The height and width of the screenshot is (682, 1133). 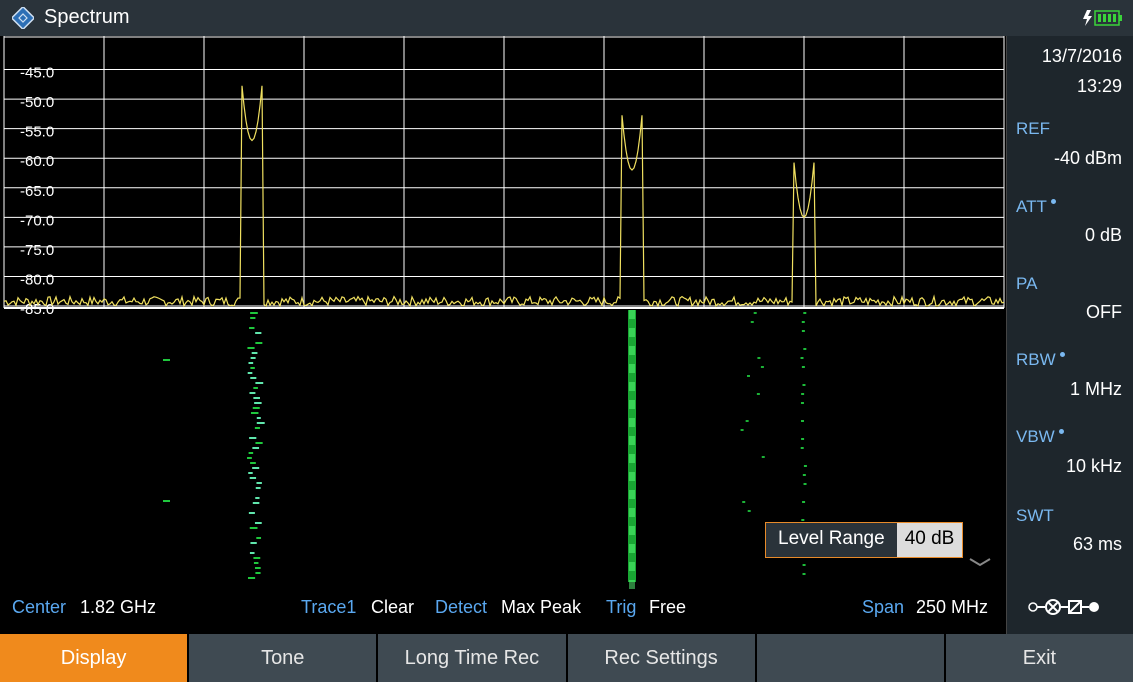 What do you see at coordinates (1081, 56) in the screenshot?
I see `date-display: 13/7/2016` at bounding box center [1081, 56].